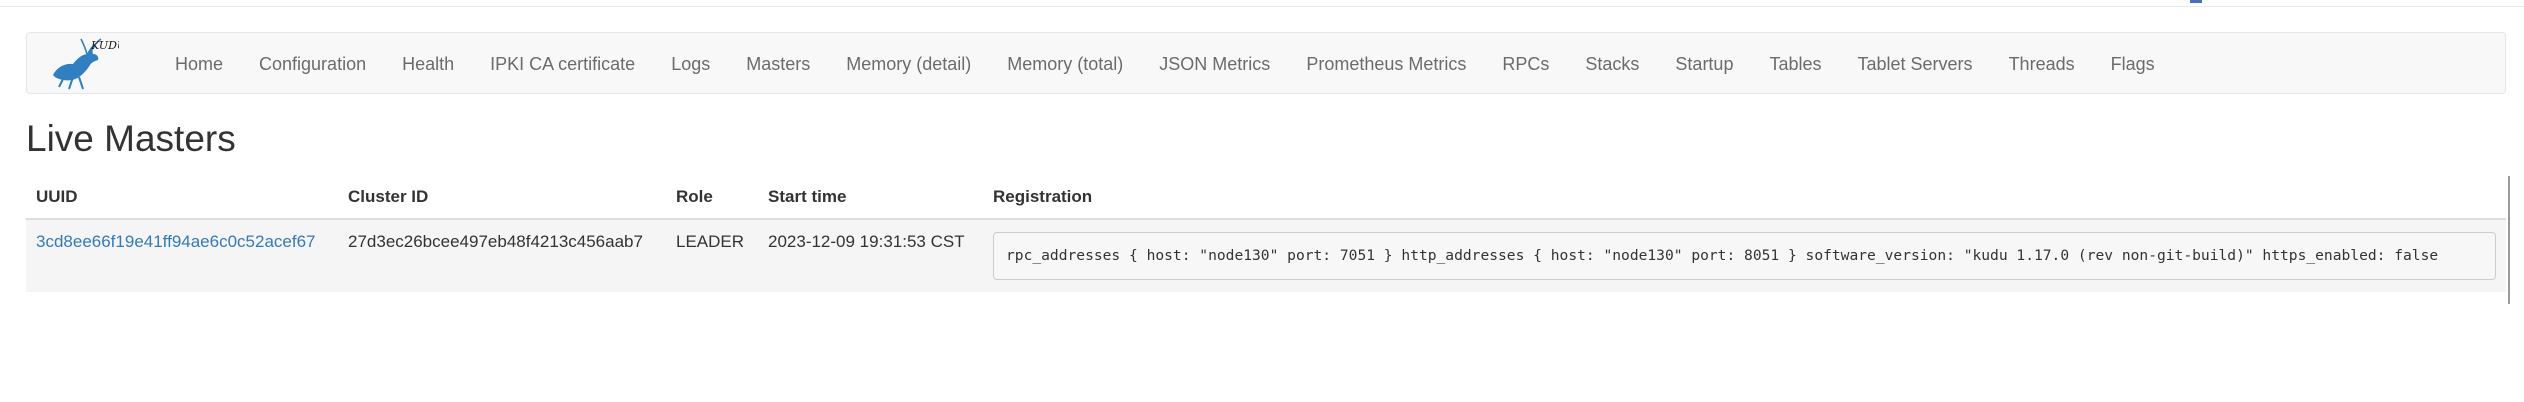 The image size is (2524, 402). I want to click on cell-cluster-id: 27d3ec26bcee497eb48f4213c456aab7, so click(502, 255).